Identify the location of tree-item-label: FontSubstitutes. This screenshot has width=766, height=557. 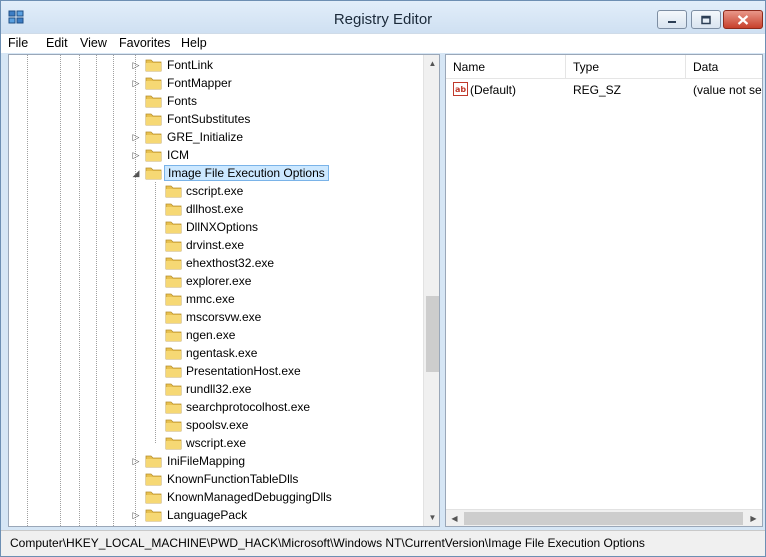
(208, 119).